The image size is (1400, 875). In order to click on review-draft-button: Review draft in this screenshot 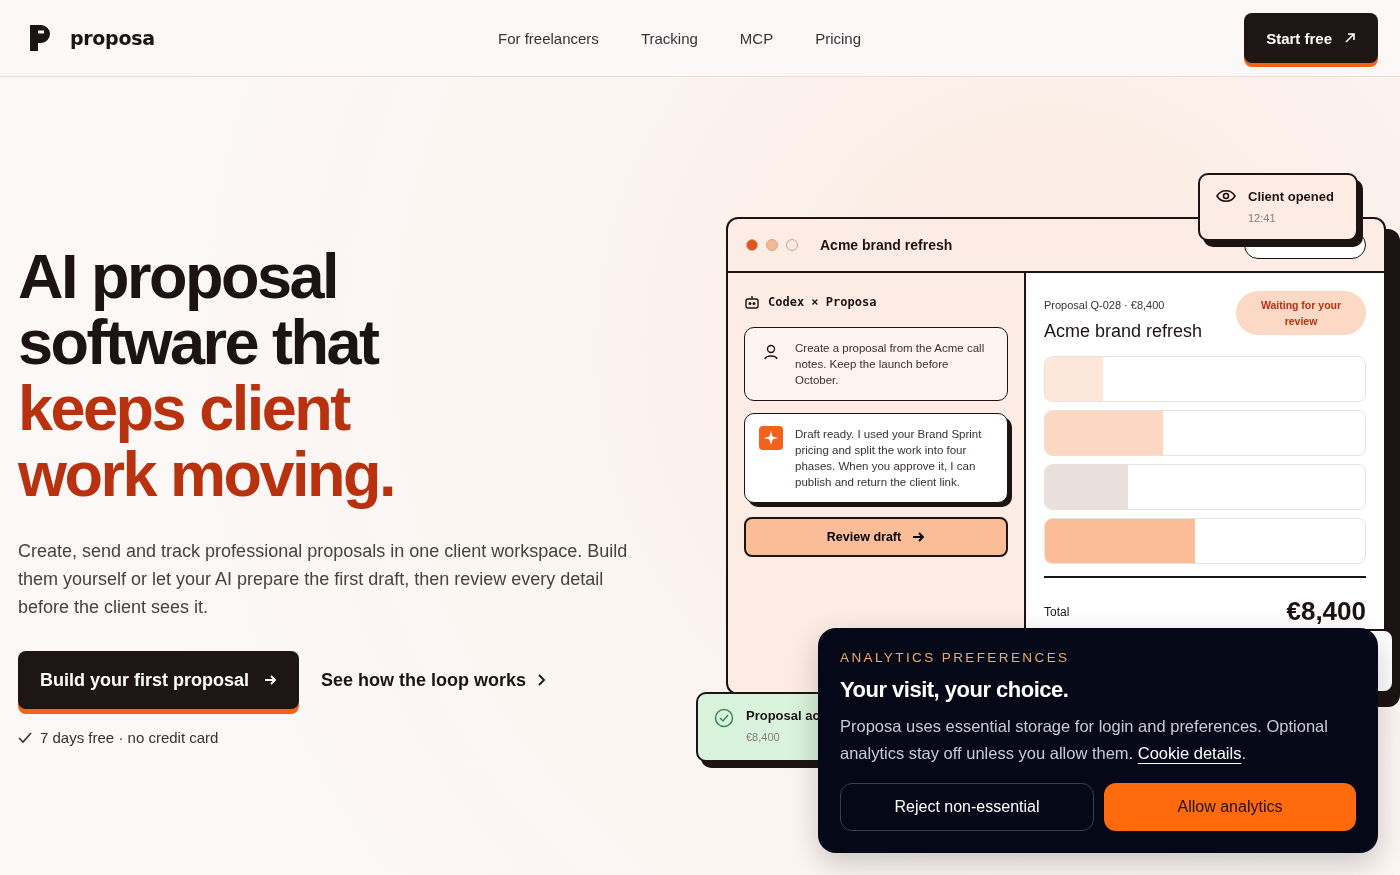, I will do `click(876, 537)`.